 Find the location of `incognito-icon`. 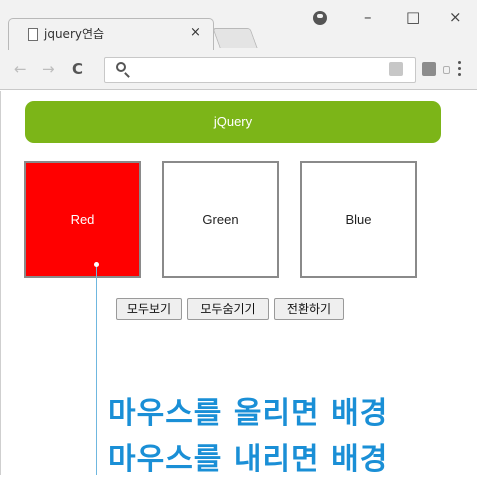

incognito-icon is located at coordinates (429, 69).